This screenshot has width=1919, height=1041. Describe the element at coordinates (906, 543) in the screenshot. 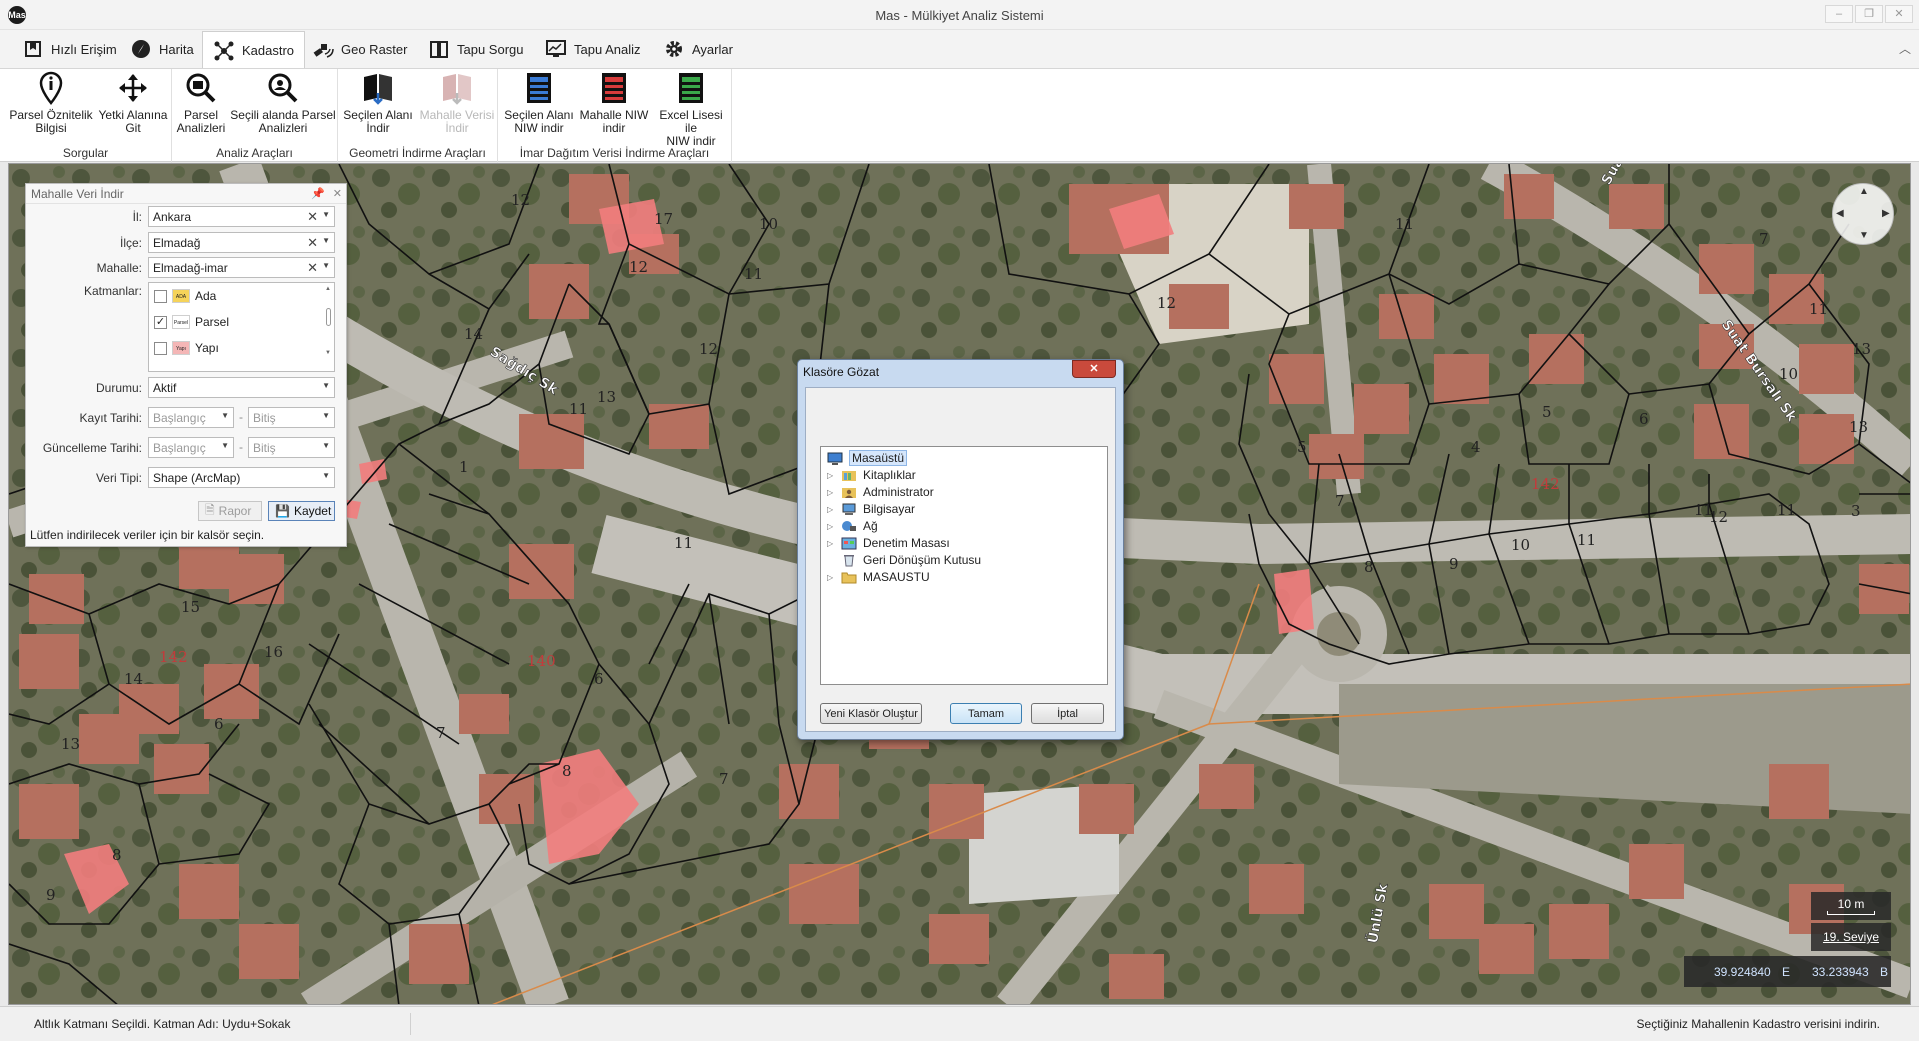

I see `tree-node-label: Denetim Masası` at that location.